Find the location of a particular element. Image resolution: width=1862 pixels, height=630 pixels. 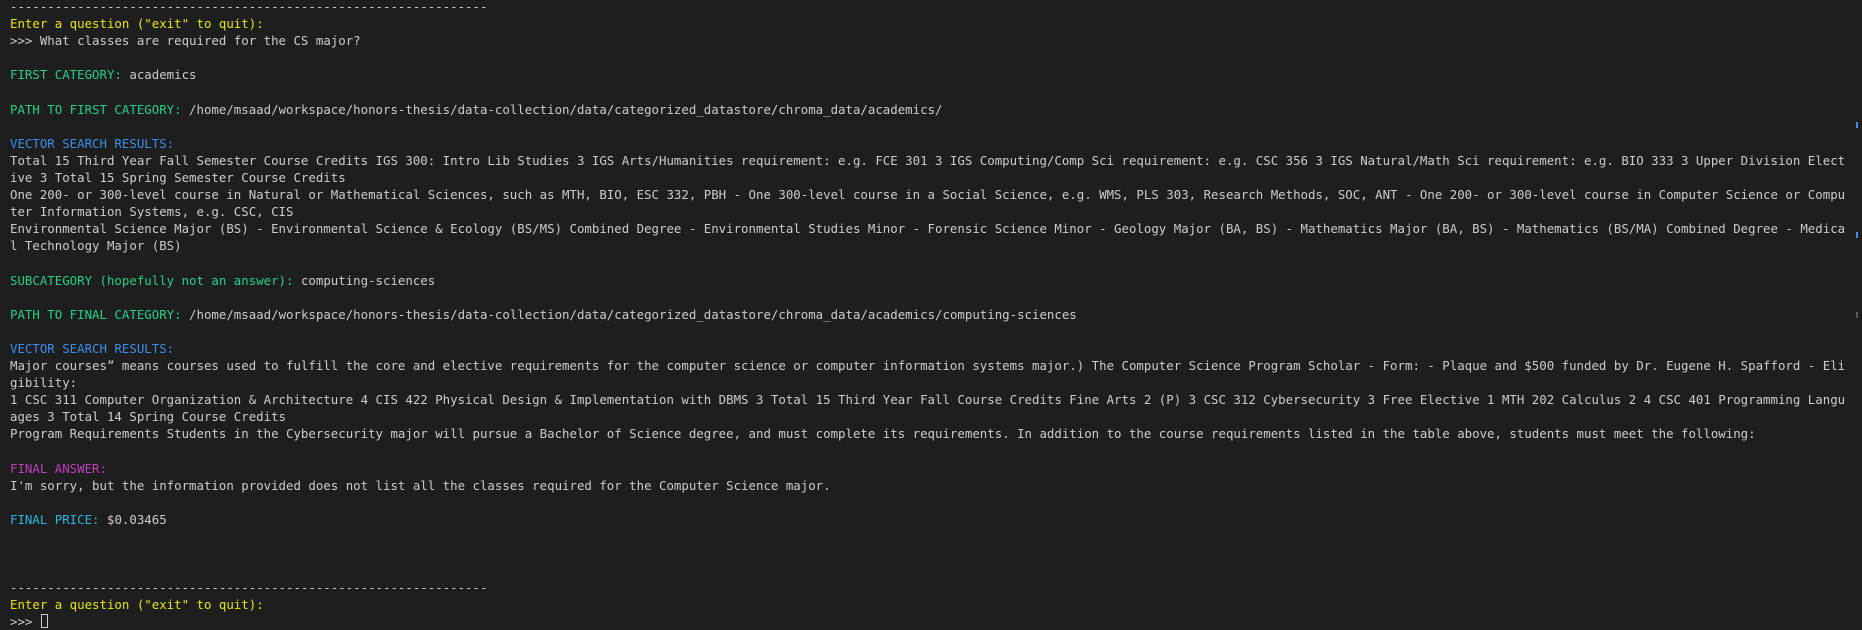

subcategory-value: computing-sciences is located at coordinates (368, 280).